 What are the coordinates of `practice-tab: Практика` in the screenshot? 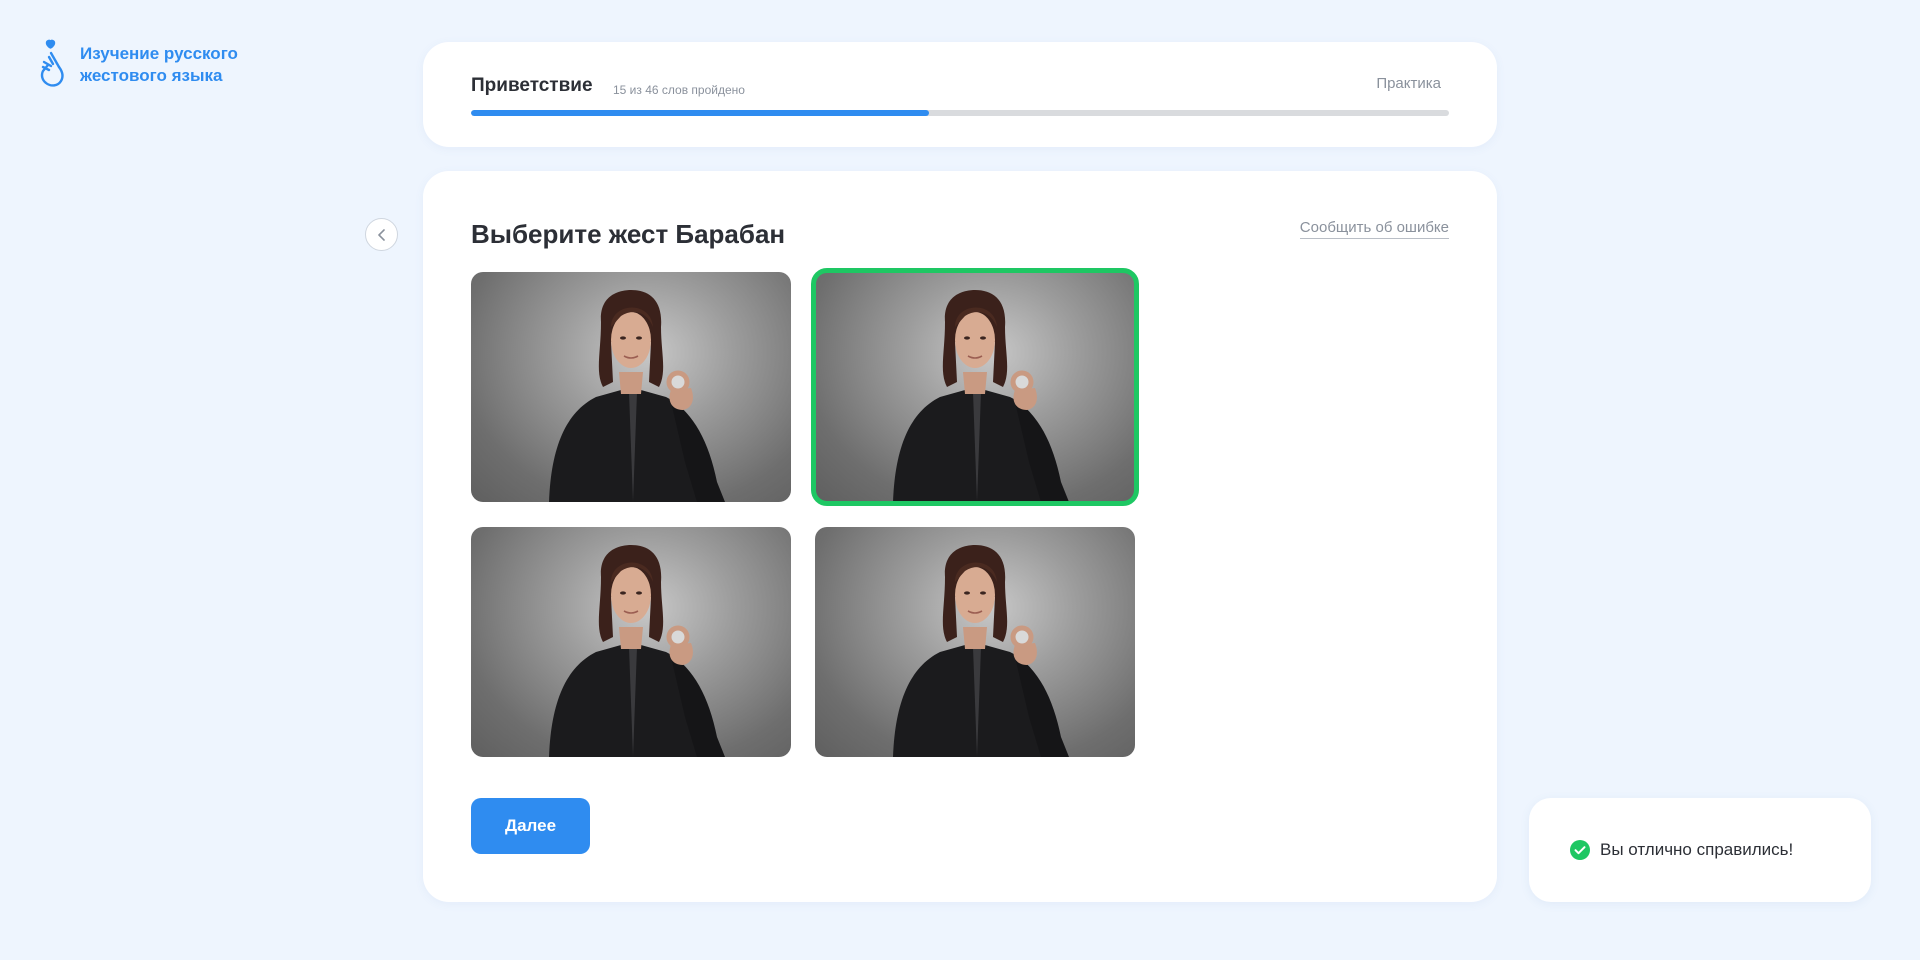 It's located at (1408, 83).